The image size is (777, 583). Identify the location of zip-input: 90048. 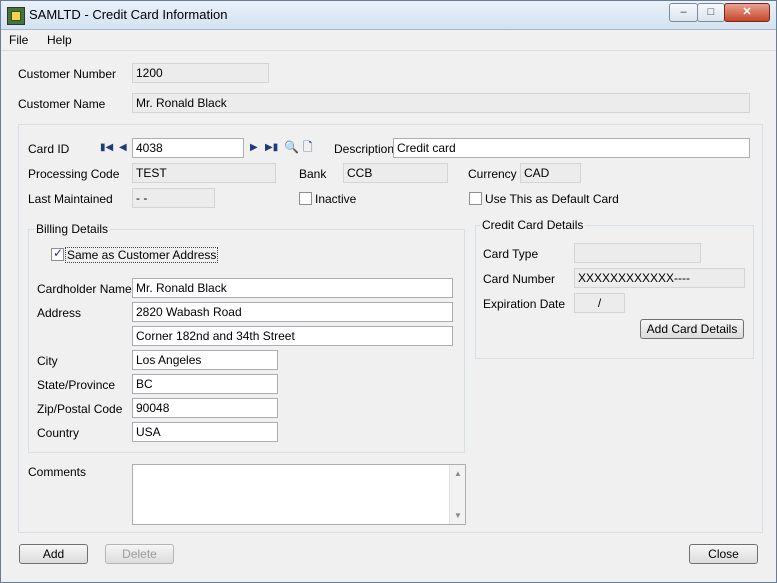
(205, 408).